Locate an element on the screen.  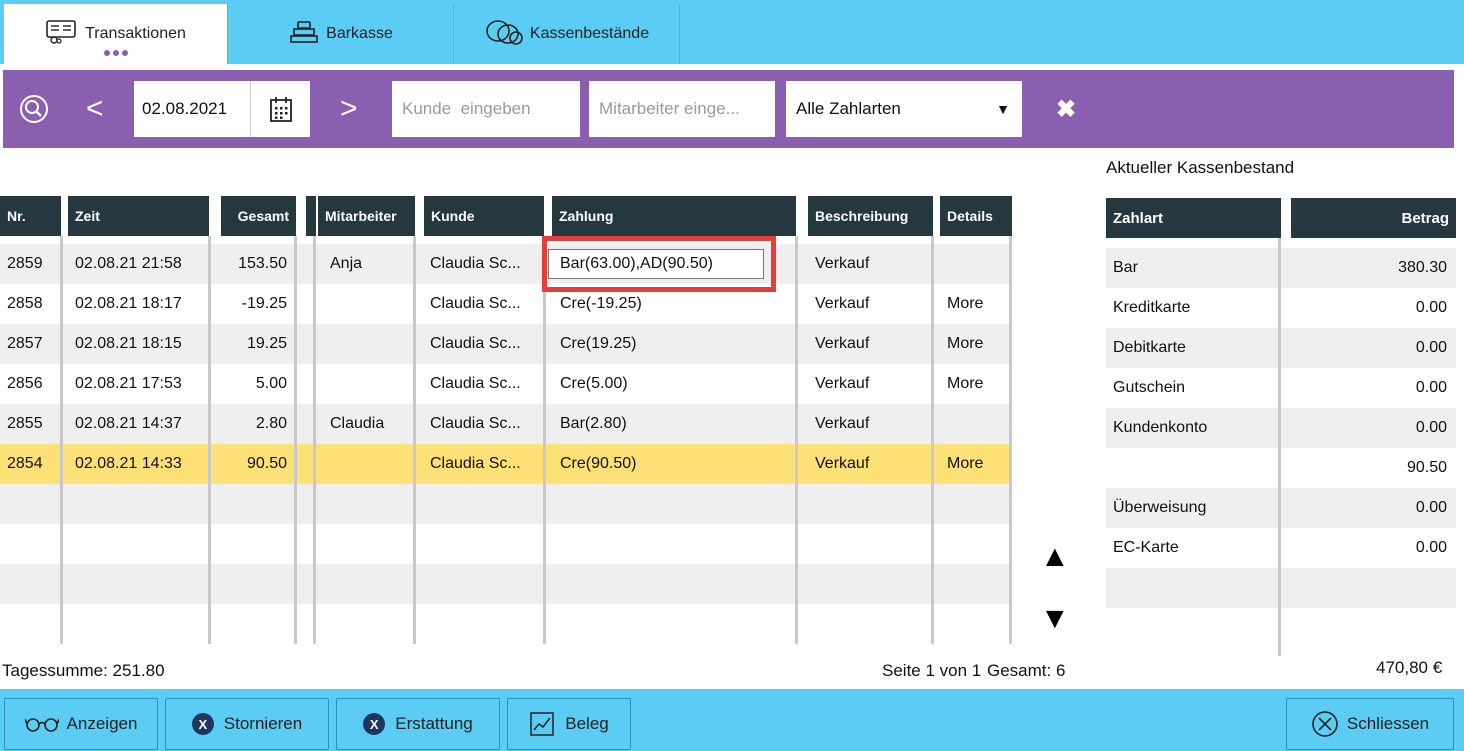
cell-nr: 2856 is located at coordinates (25, 383).